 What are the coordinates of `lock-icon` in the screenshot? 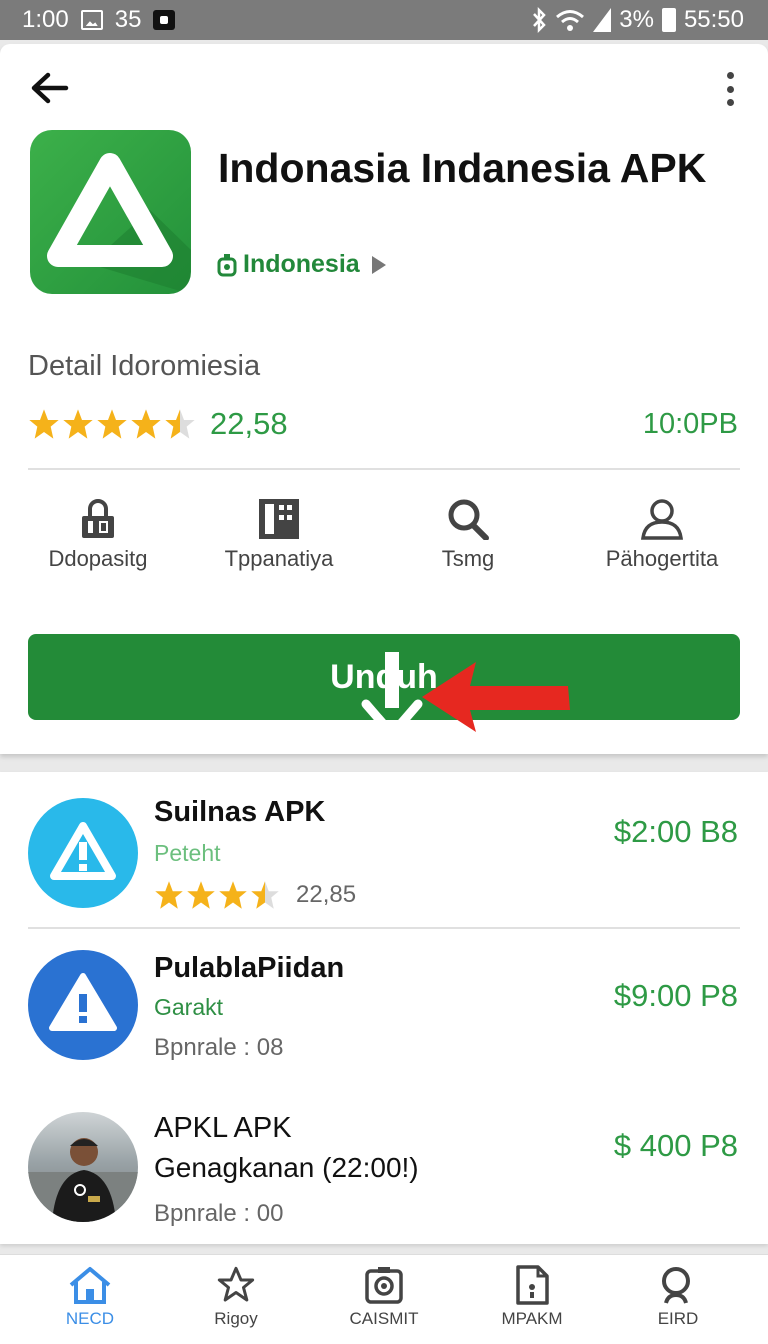 It's located at (98, 518).